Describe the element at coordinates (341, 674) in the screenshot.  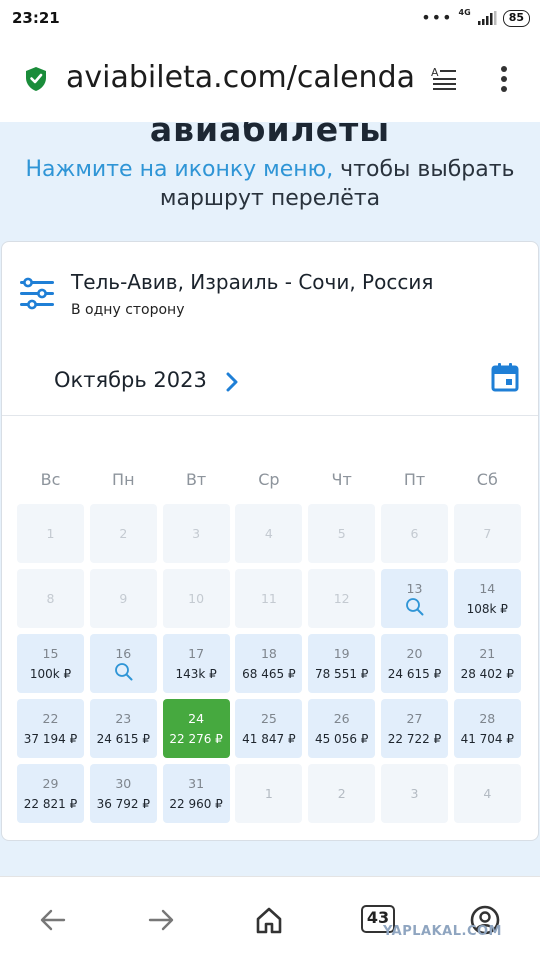
I see `day-price: 78 551 ₽` at that location.